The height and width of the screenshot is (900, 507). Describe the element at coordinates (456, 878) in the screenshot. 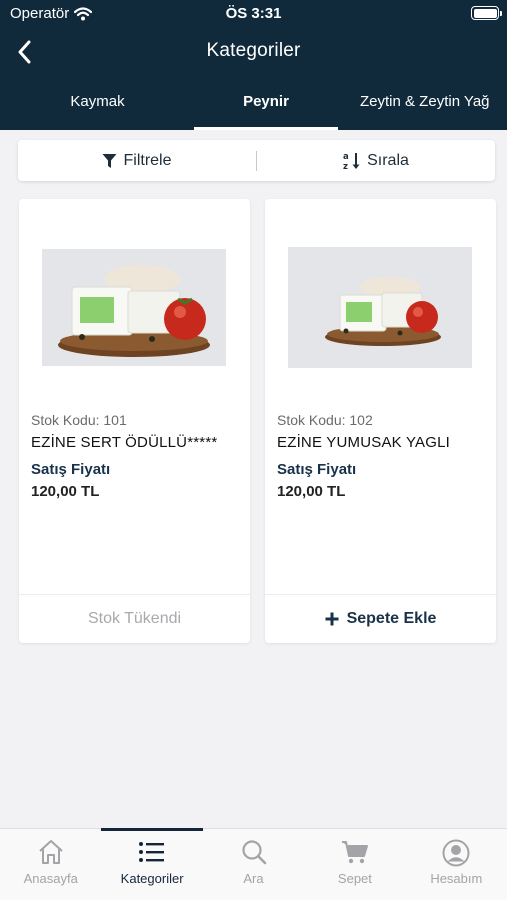

I see `bottom-tab-label: Hesabım` at that location.